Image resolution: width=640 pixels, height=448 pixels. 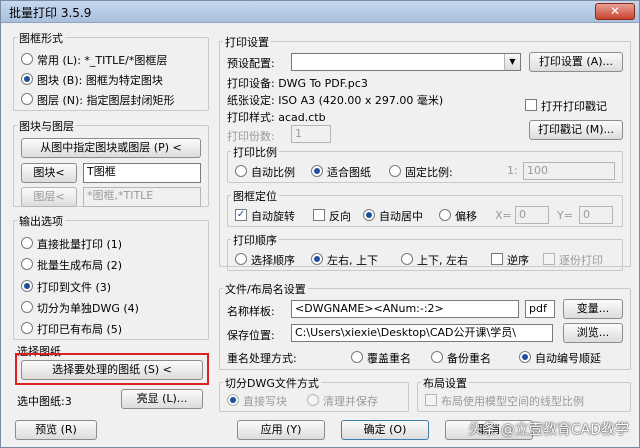 What do you see at coordinates (88, 308) in the screenshot?
I see `radio-split-dwg-label: 切分为单独DWG (4)` at bounding box center [88, 308].